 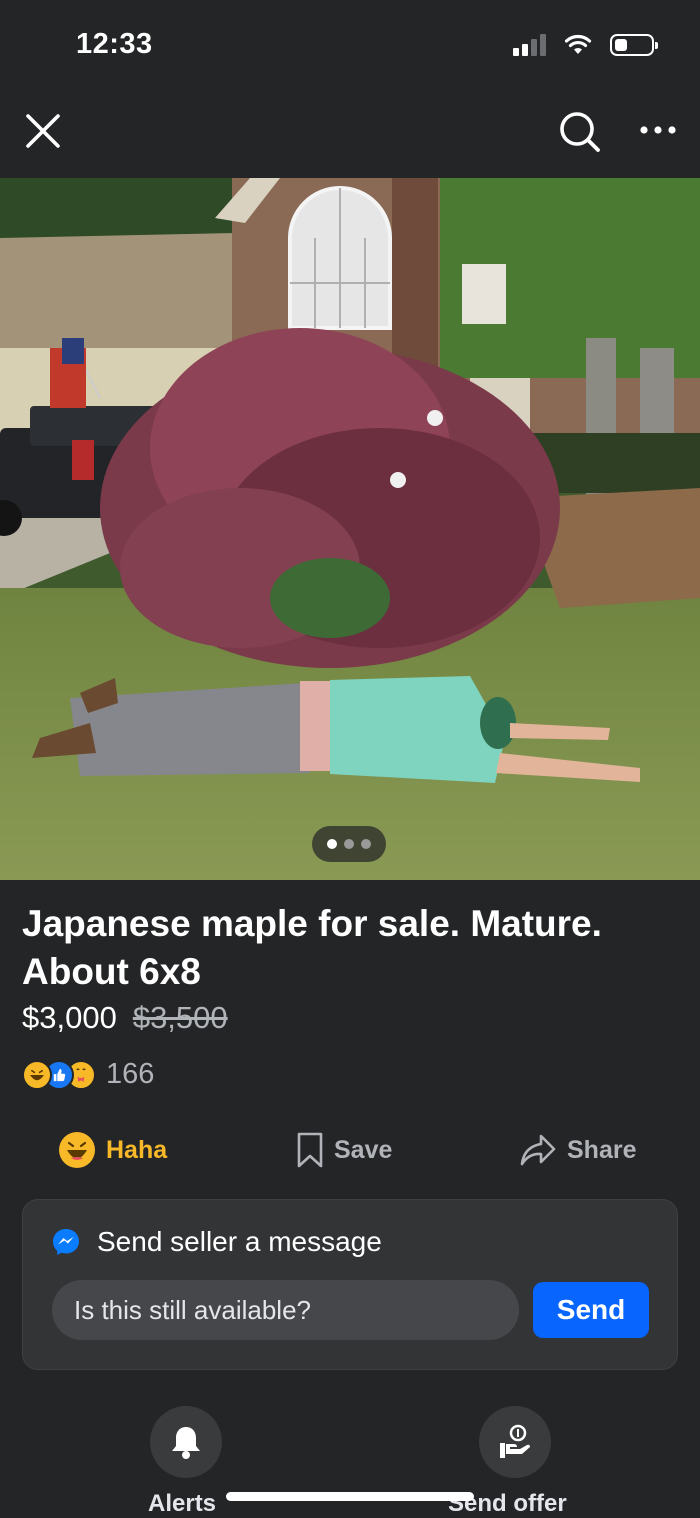 What do you see at coordinates (130, 1074) in the screenshot?
I see `reaction-count: 166` at bounding box center [130, 1074].